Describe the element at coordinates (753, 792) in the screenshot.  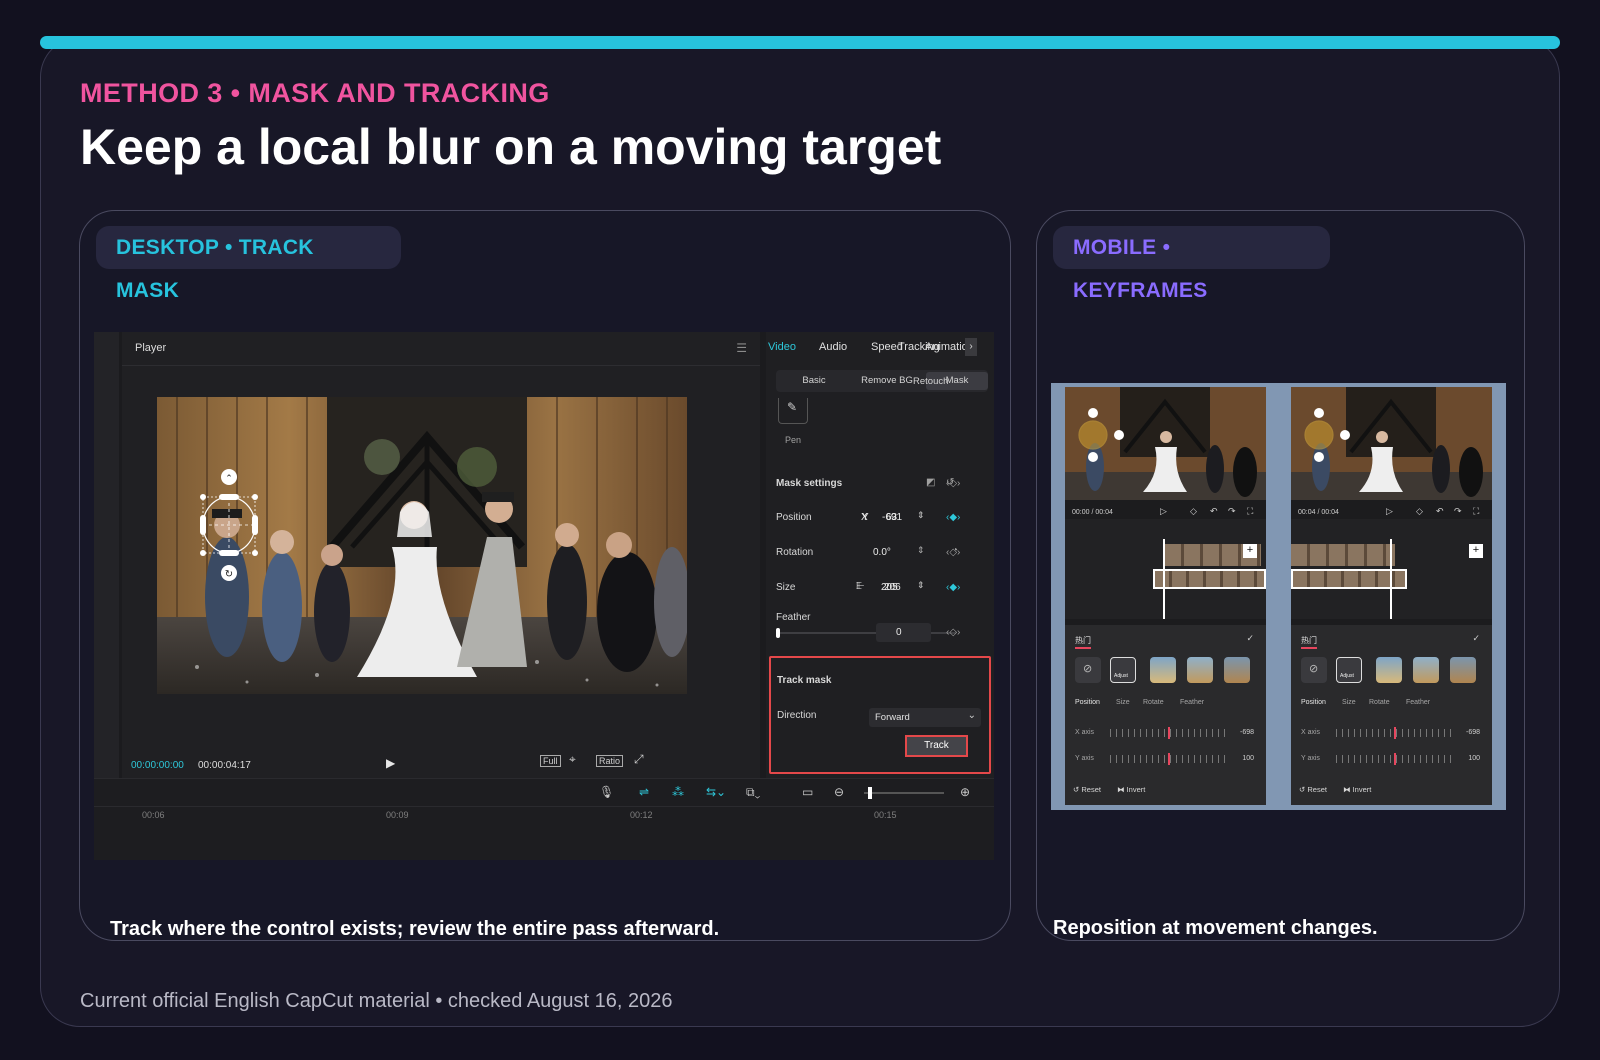
I see `split-icon: ⧉⌄` at that location.